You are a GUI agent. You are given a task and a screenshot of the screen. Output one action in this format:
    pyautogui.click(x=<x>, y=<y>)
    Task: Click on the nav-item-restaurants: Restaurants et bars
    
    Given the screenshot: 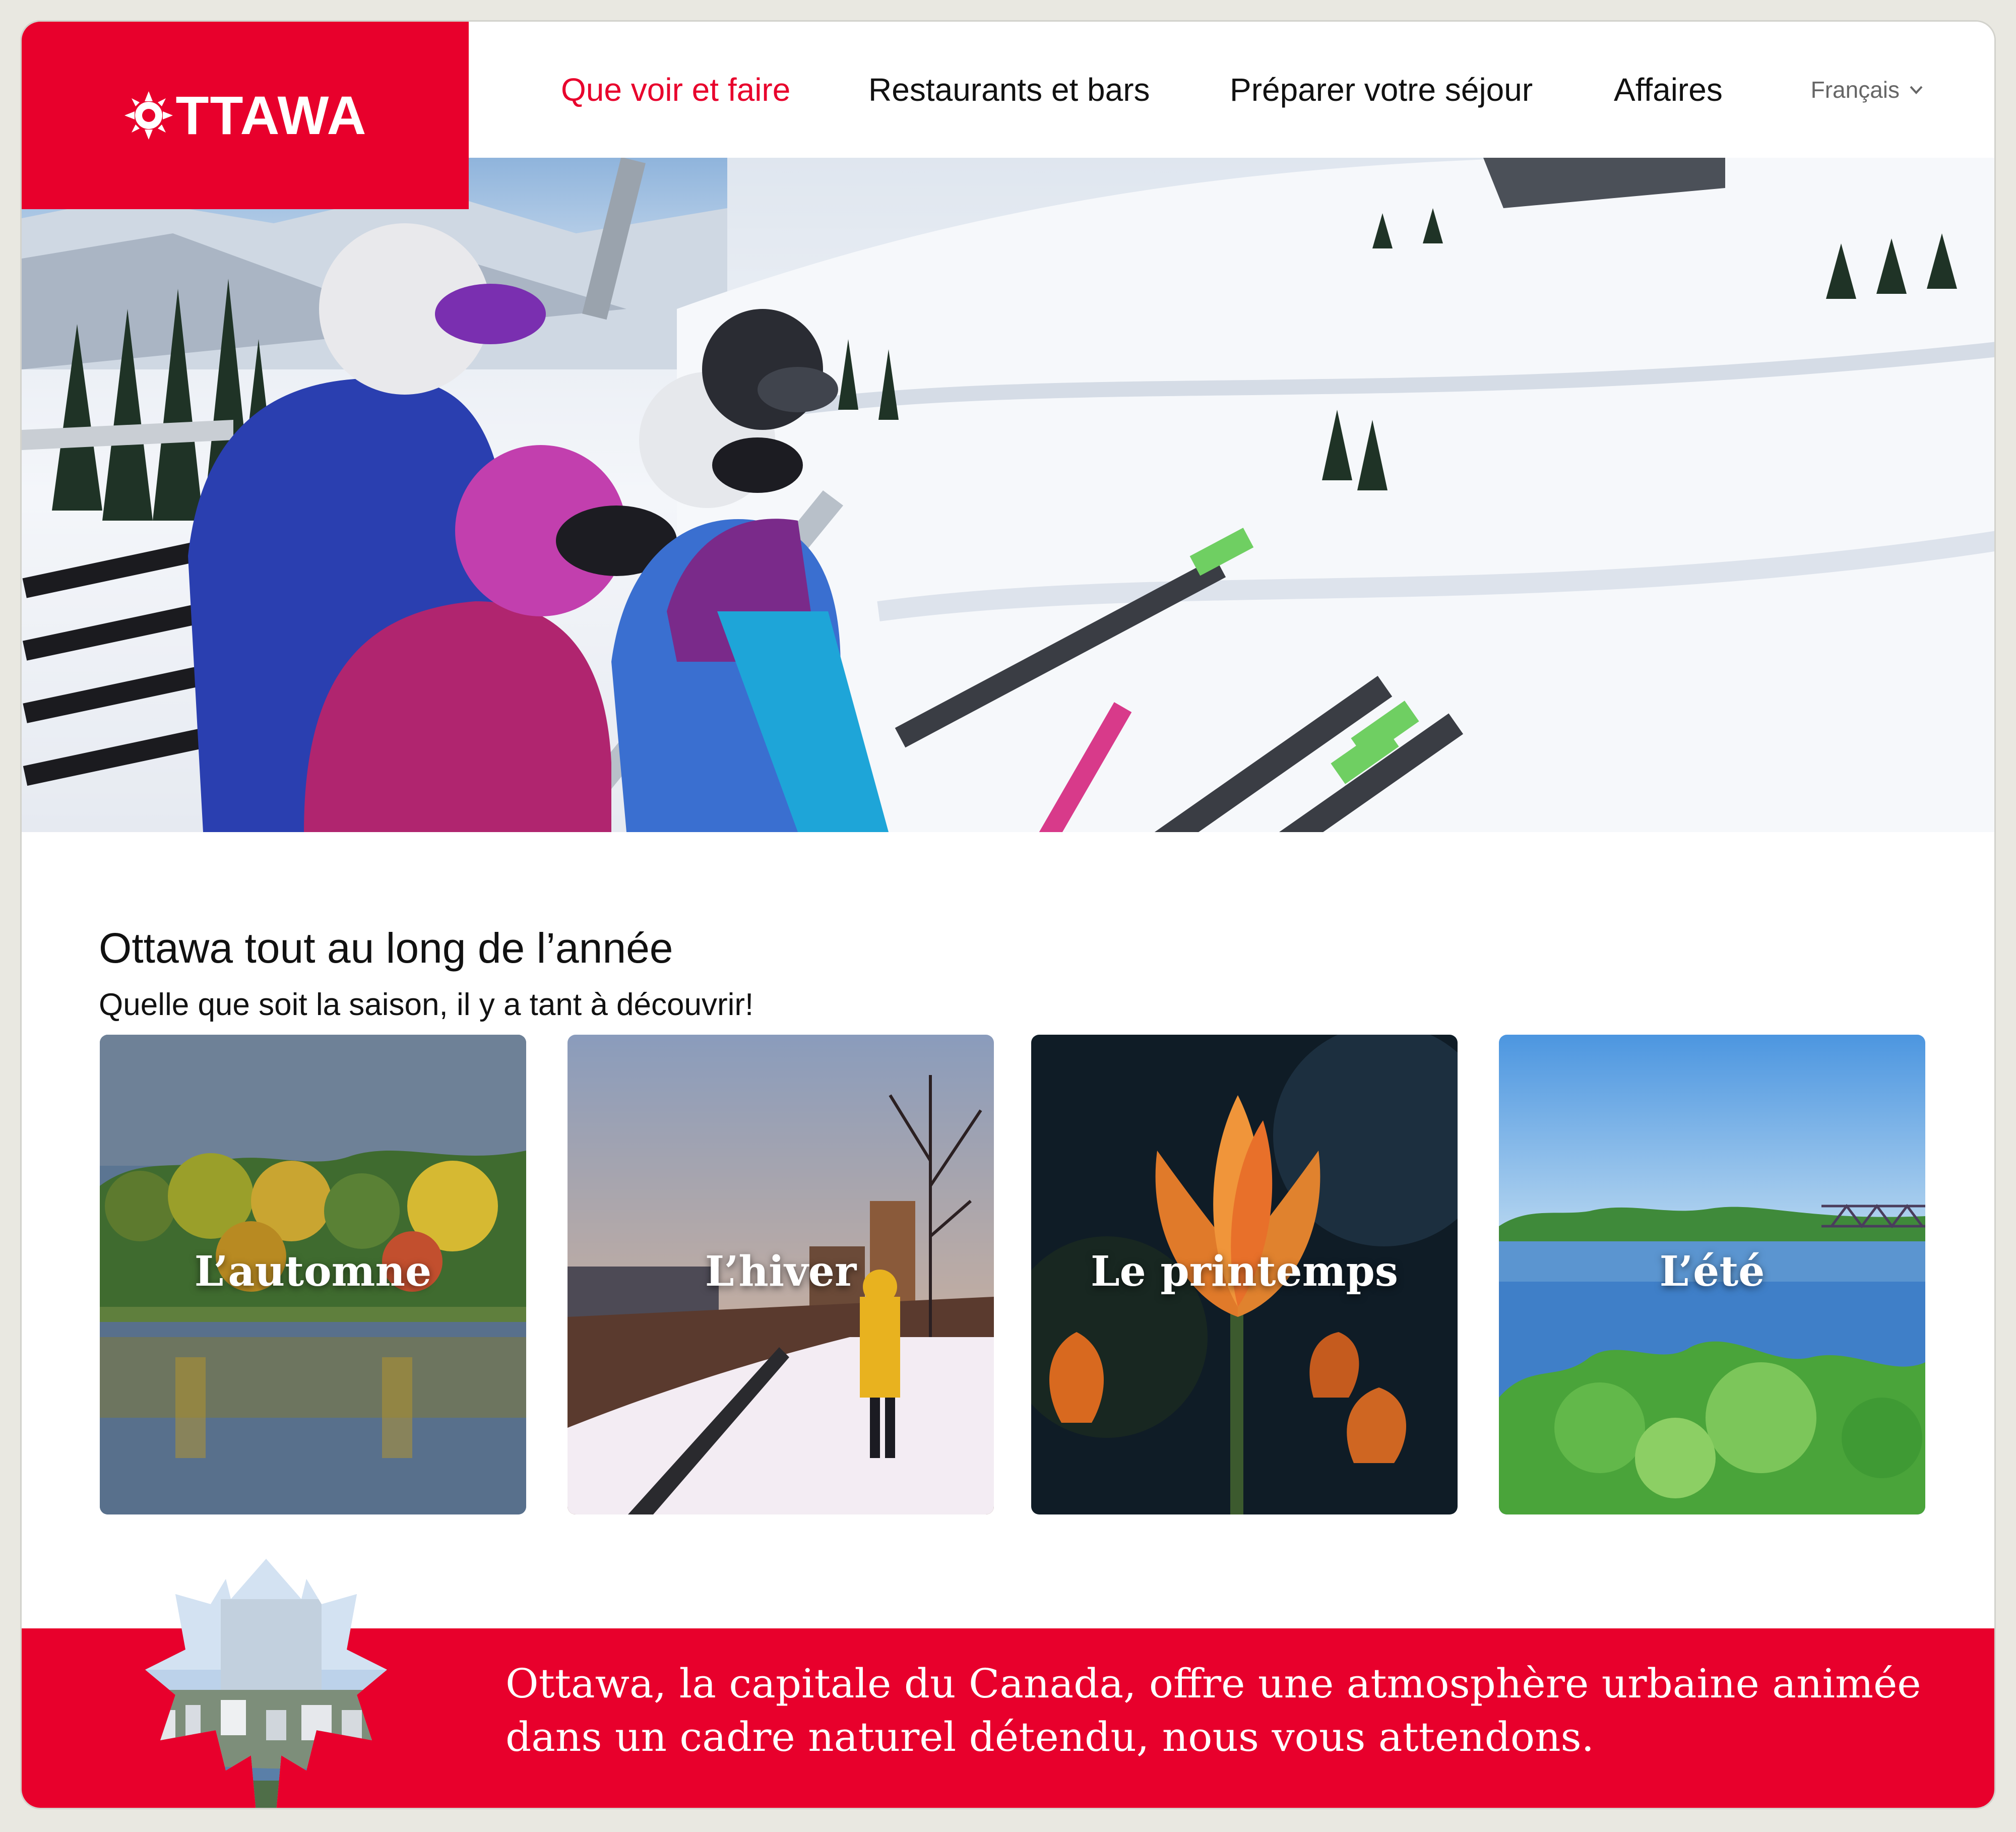 What is the action you would take?
    pyautogui.click(x=1009, y=89)
    